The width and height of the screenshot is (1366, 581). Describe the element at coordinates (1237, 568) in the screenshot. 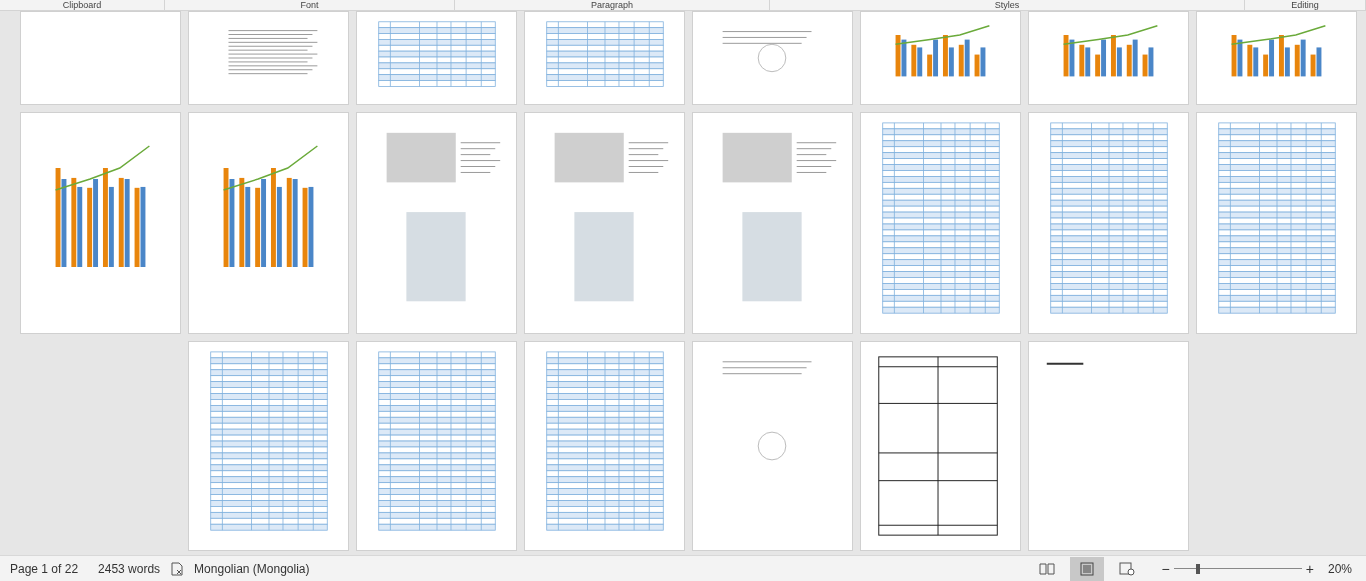

I see `zoom-slider` at that location.